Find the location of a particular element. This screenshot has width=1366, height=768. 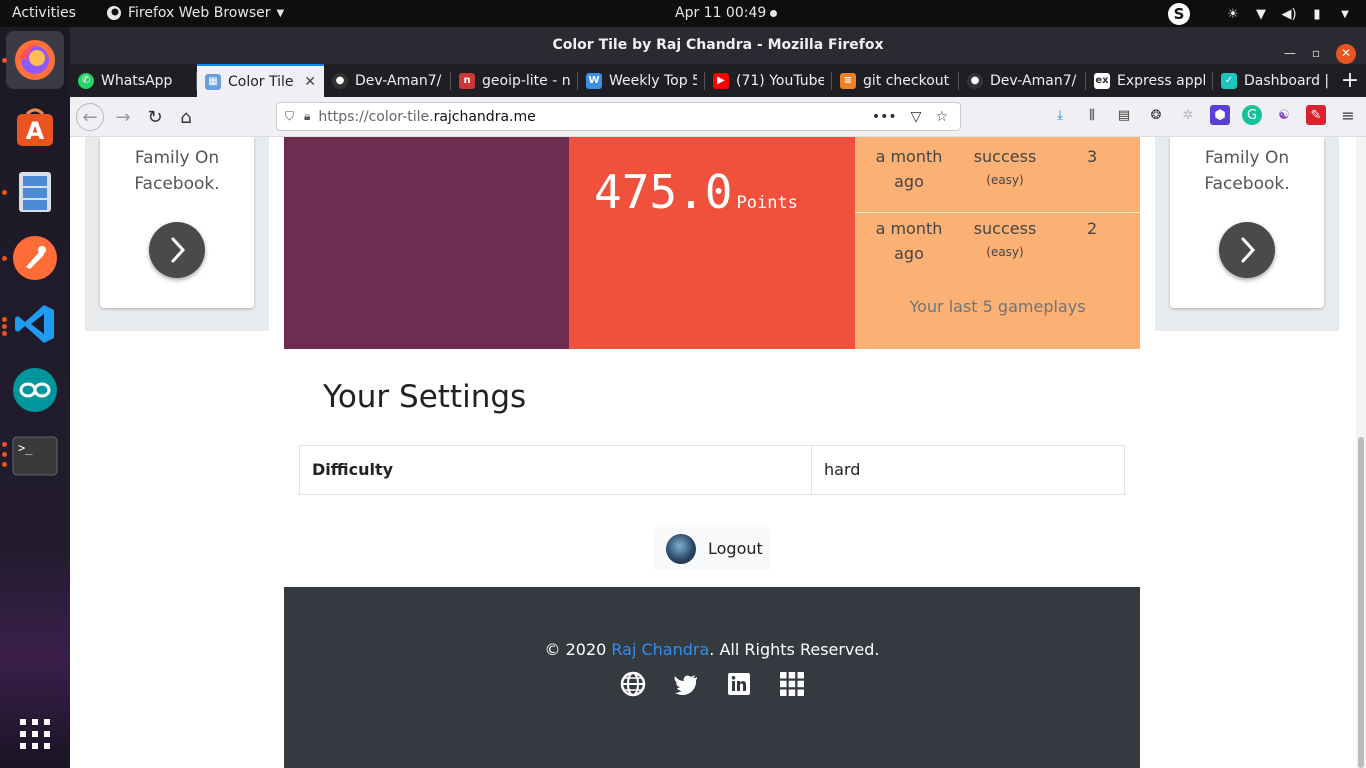

tab-github-dev-aman7: ● Dev-Aman7/ is located at coordinates (387, 80).